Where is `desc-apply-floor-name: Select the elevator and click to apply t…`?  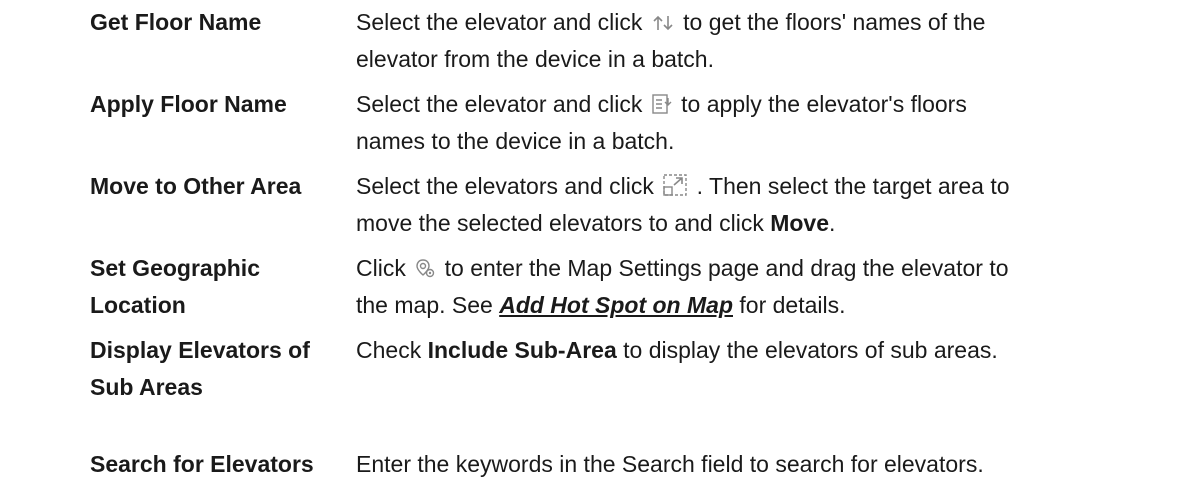 desc-apply-floor-name: Select the elevator and click to apply t… is located at coordinates (661, 122).